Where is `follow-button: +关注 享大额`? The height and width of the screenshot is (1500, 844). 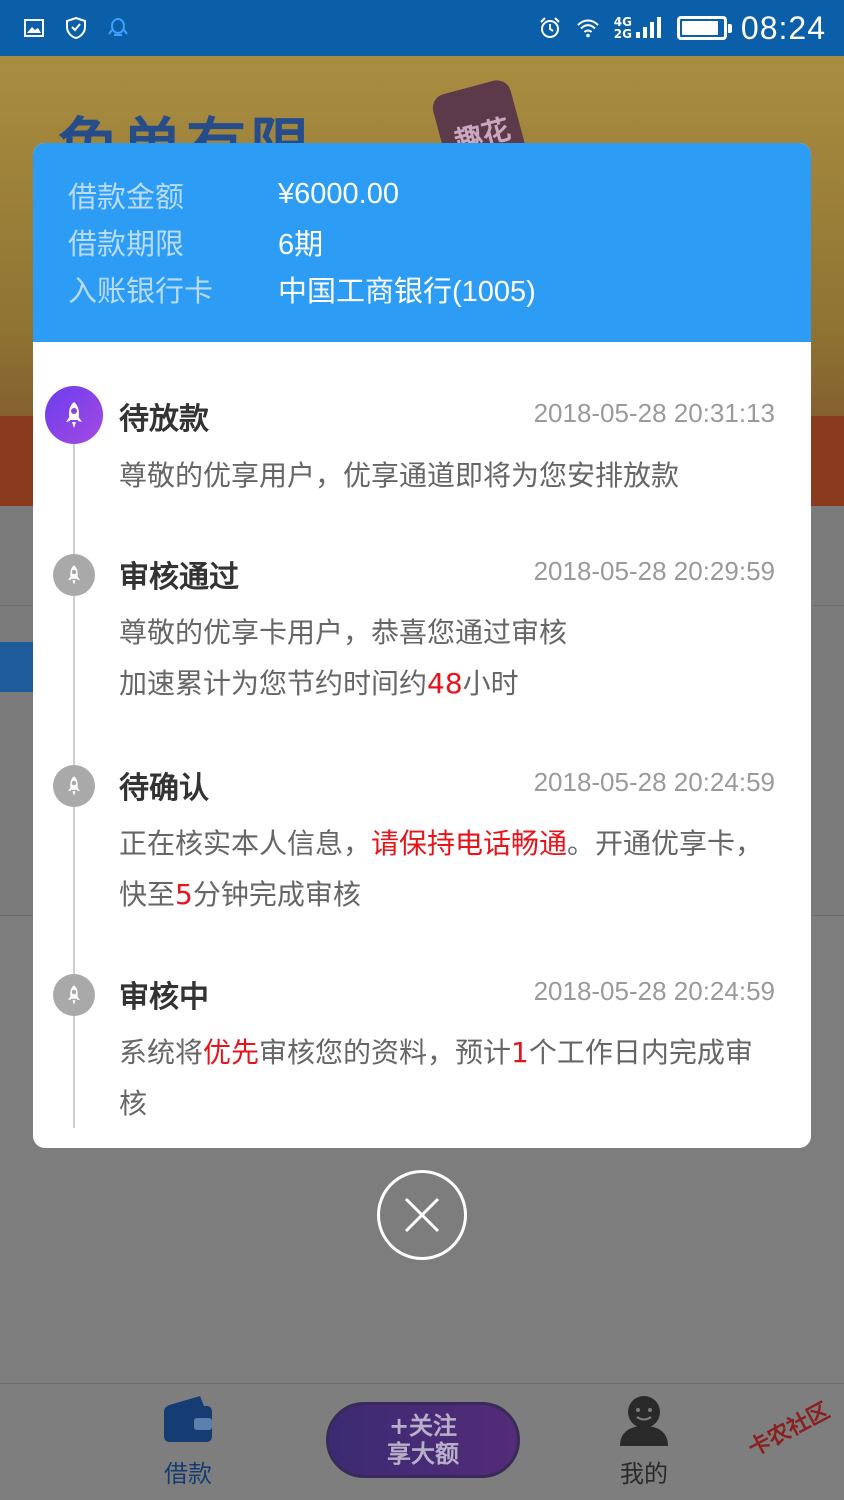 follow-button: +关注 享大额 is located at coordinates (423, 1440).